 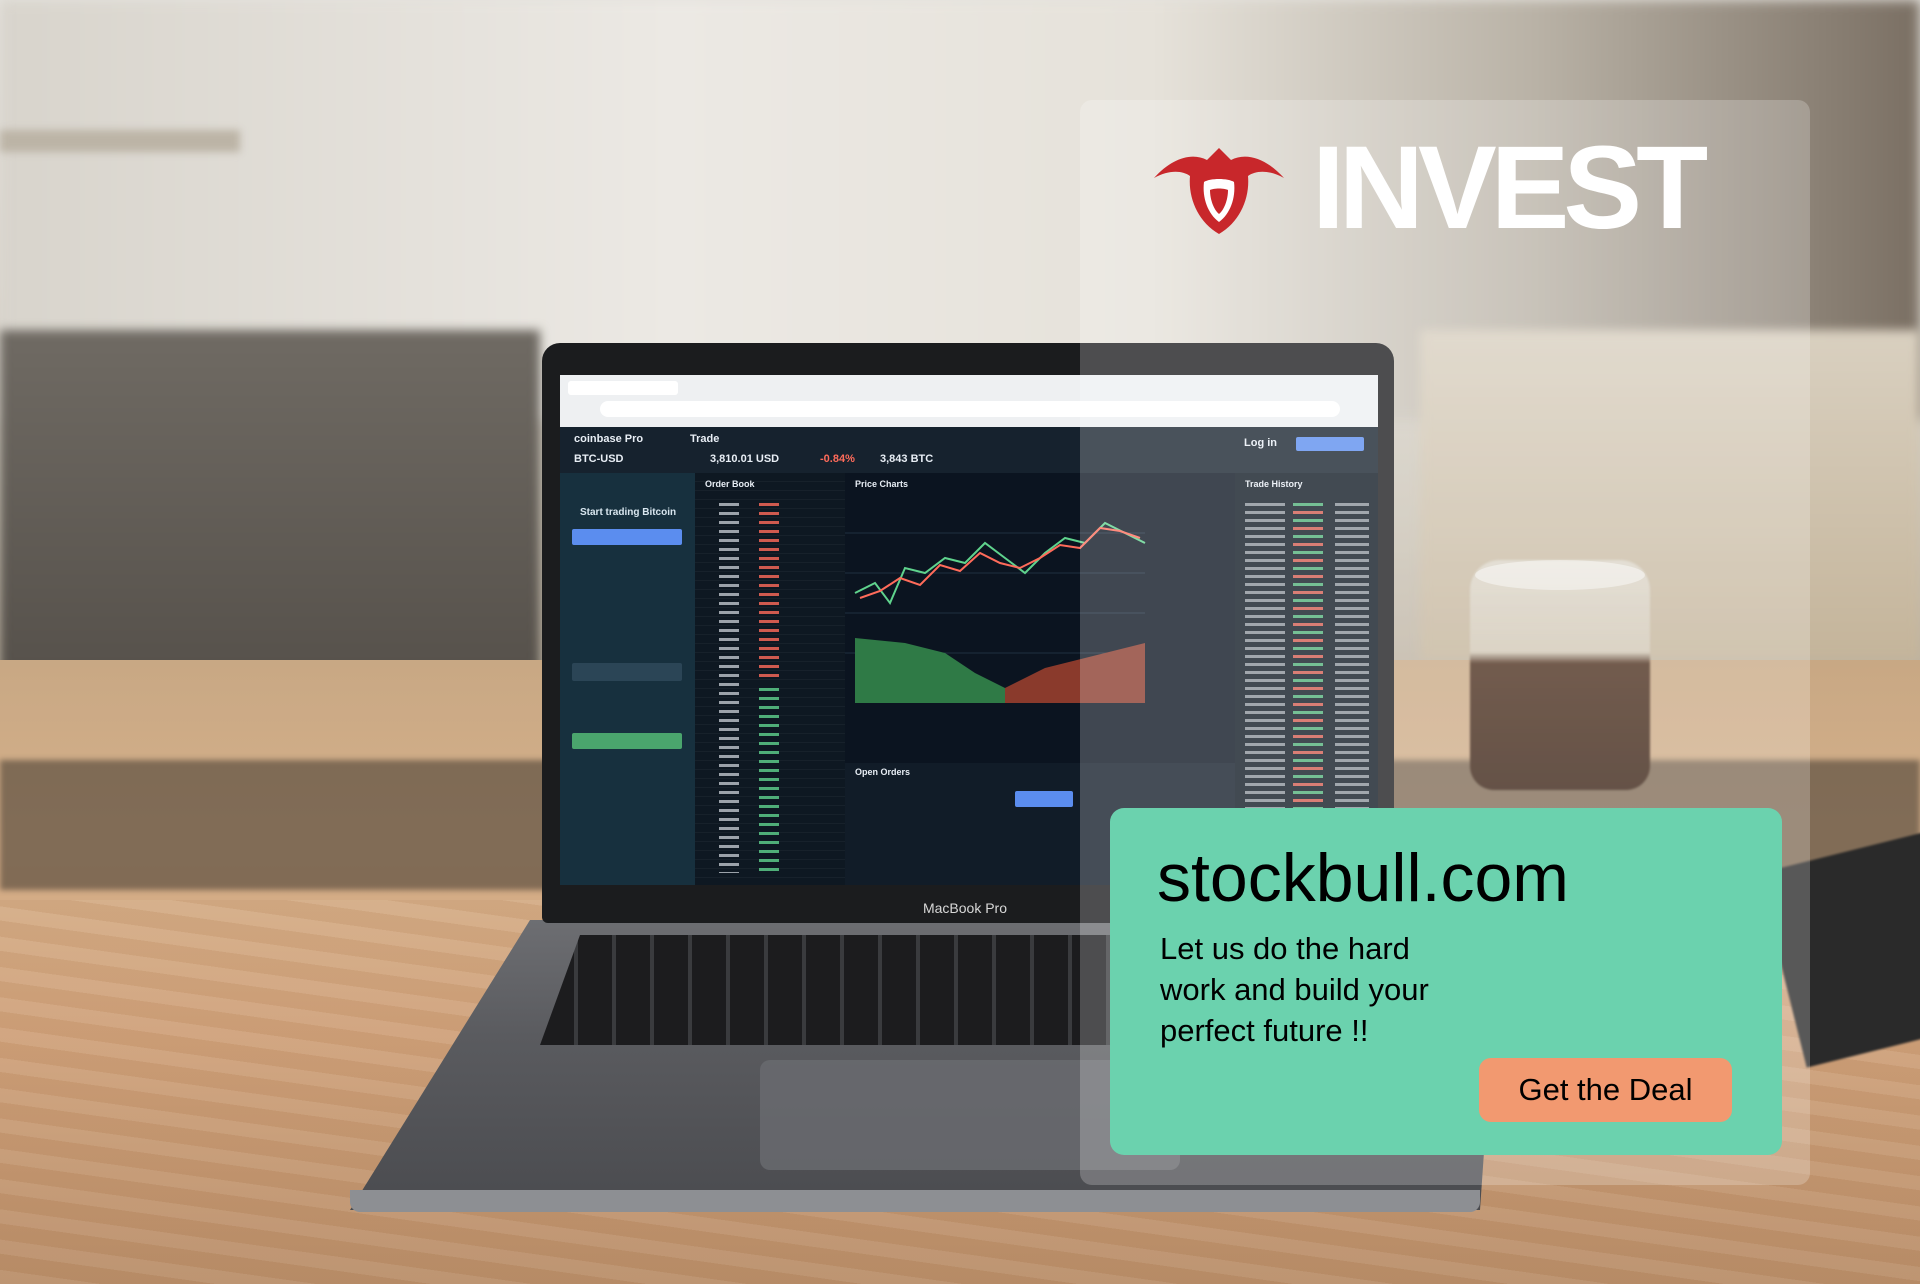 What do you see at coordinates (837, 459) in the screenshot?
I see `exchange-change: -0.84%` at bounding box center [837, 459].